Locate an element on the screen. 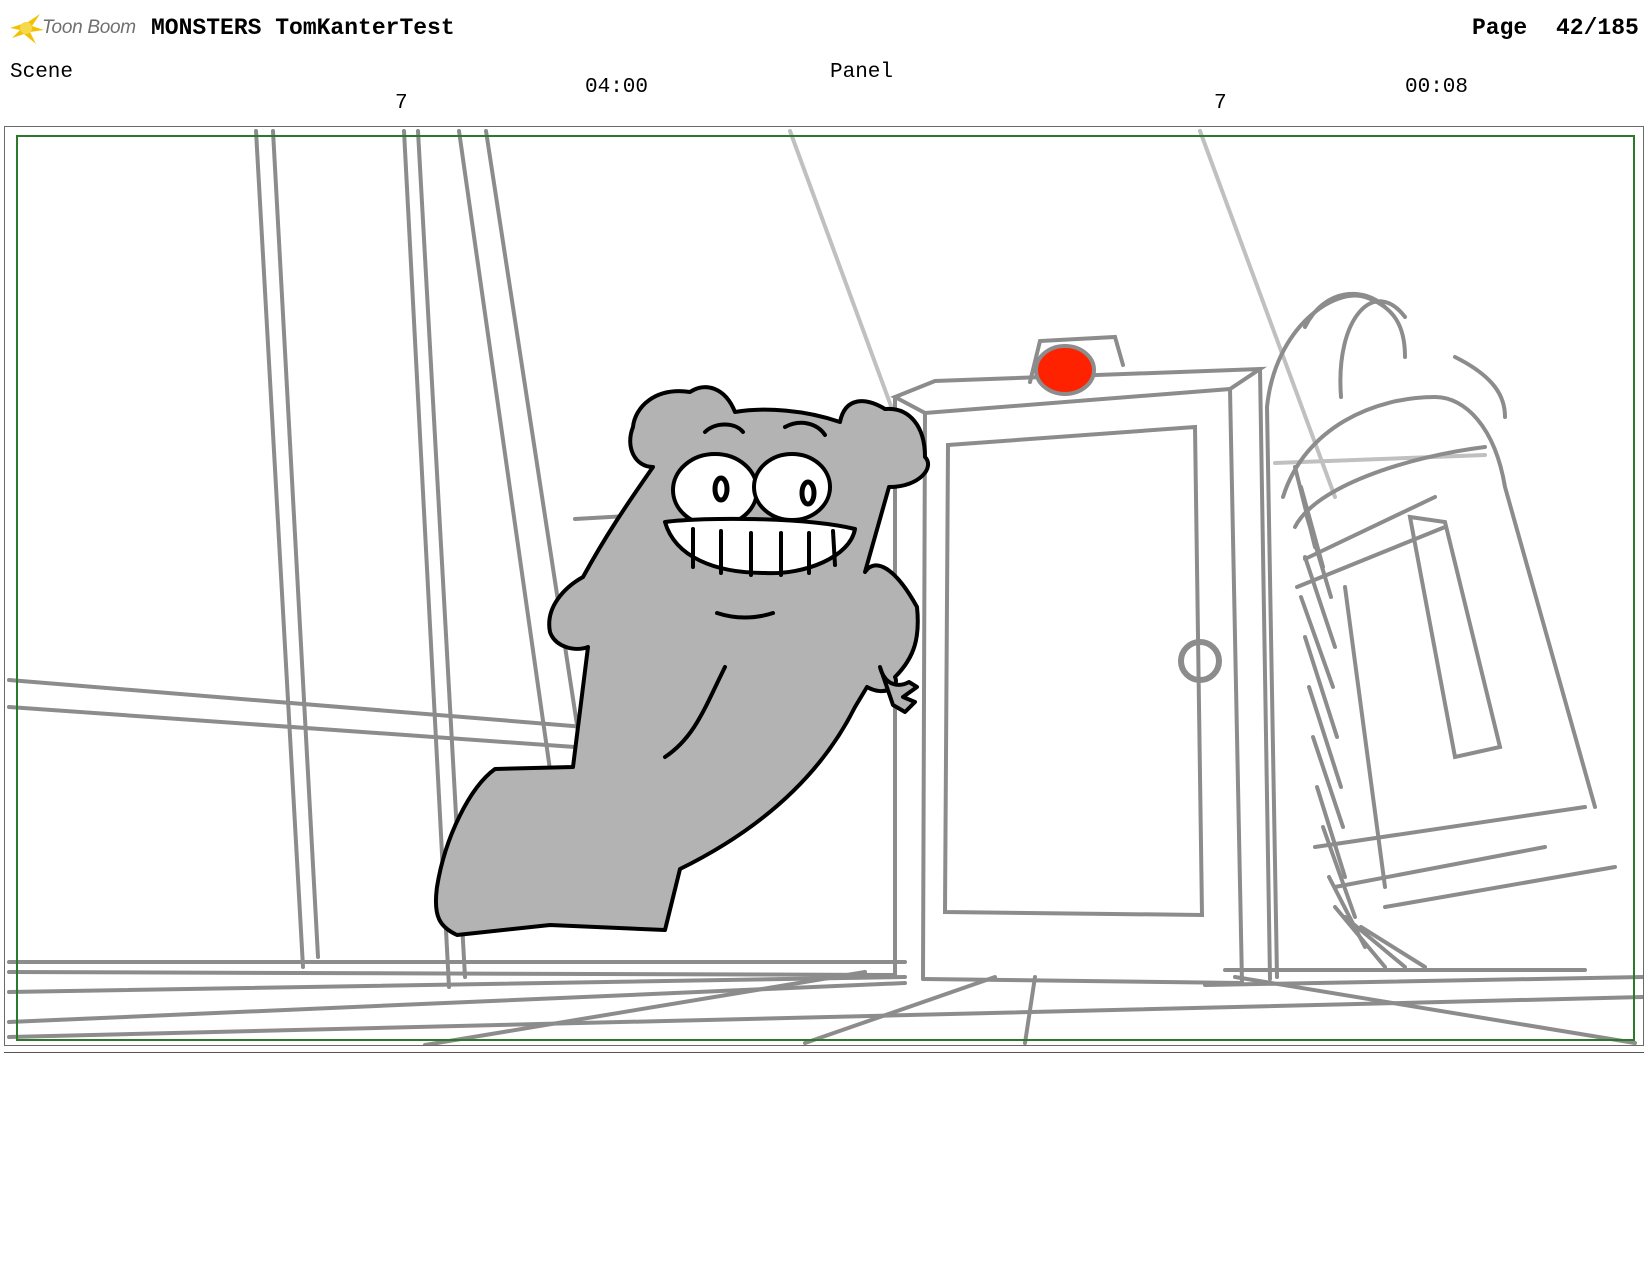 The width and height of the screenshot is (1648, 1276). scene-duration: 04:00 is located at coordinates (617, 87).